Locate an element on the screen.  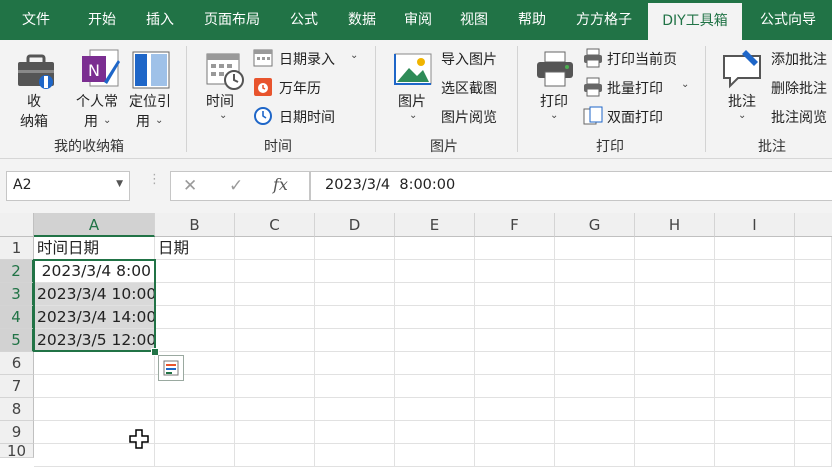
column-header-h: H is located at coordinates (675, 225).